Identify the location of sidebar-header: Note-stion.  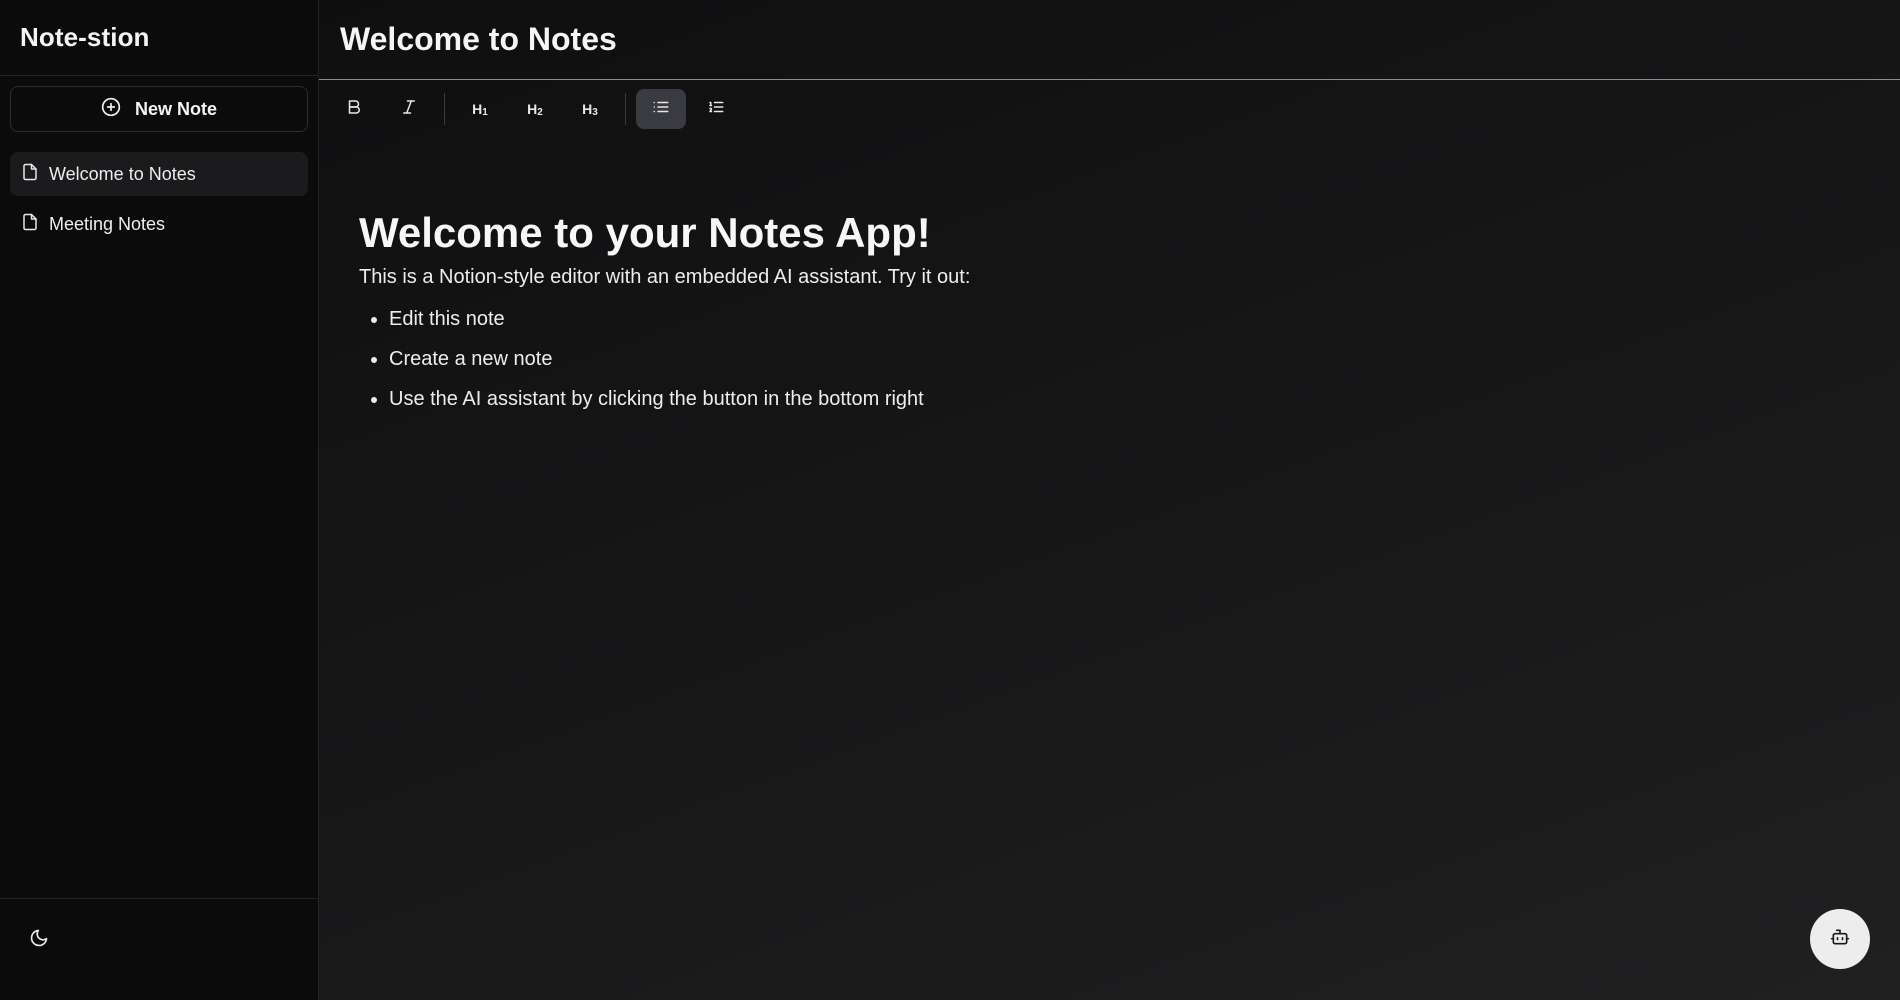
(159, 38).